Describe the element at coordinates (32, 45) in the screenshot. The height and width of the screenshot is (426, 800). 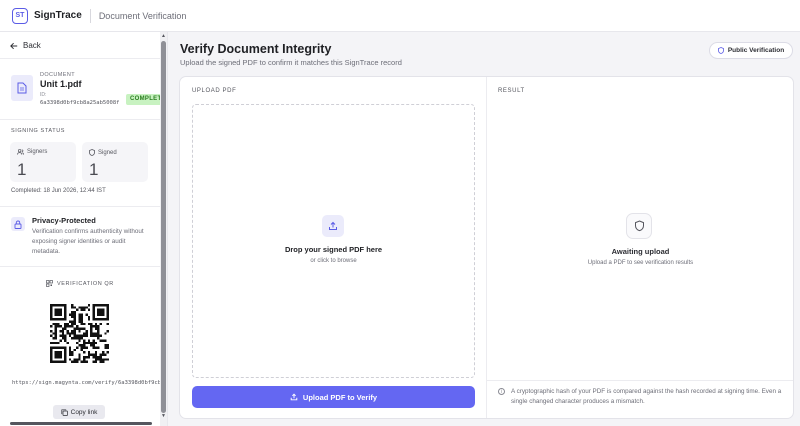
I see `back-label: Back` at that location.